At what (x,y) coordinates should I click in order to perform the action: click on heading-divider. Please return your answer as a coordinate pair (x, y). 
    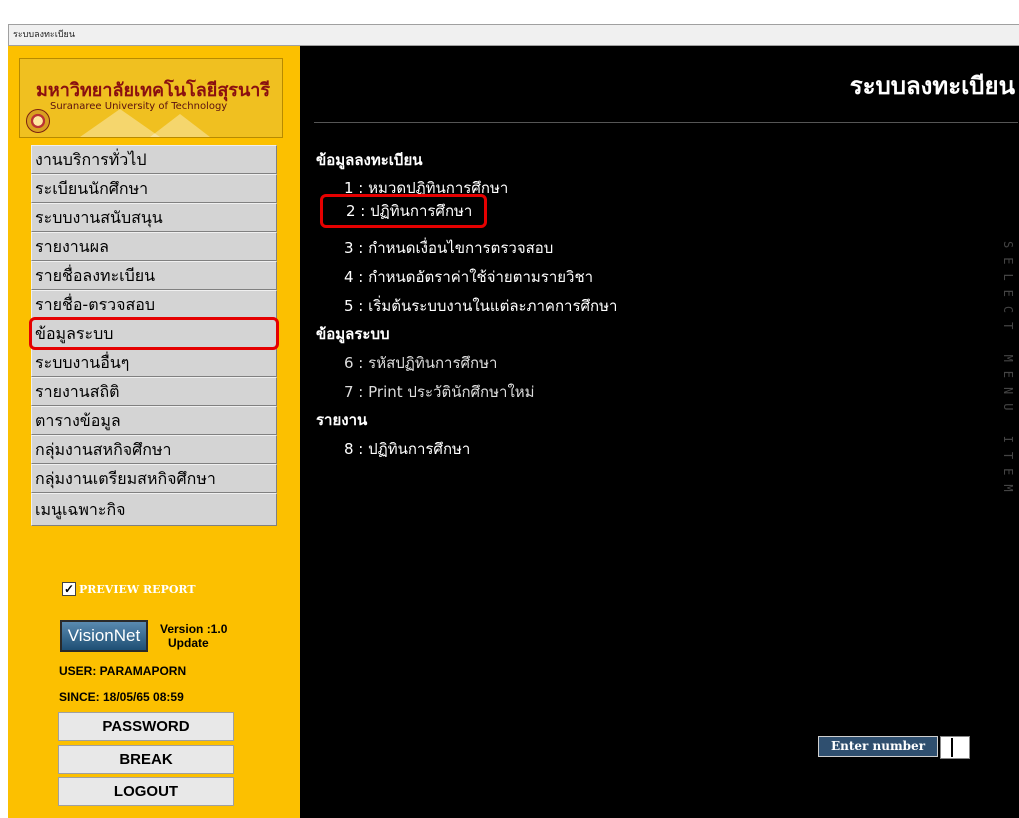
    Looking at the image, I should click on (666, 122).